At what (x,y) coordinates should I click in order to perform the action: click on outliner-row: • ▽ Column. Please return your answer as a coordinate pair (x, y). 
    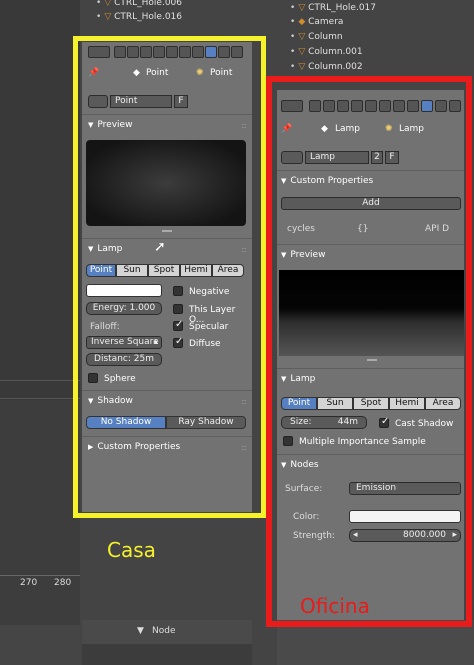
    Looking at the image, I should click on (316, 38).